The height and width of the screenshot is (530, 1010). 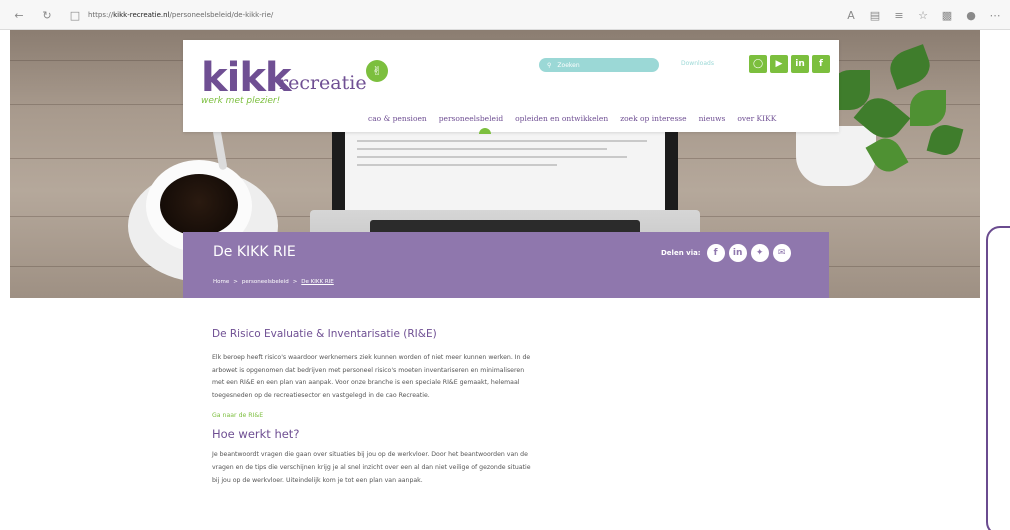 I want to click on email-icon: ✉, so click(x=781, y=253).